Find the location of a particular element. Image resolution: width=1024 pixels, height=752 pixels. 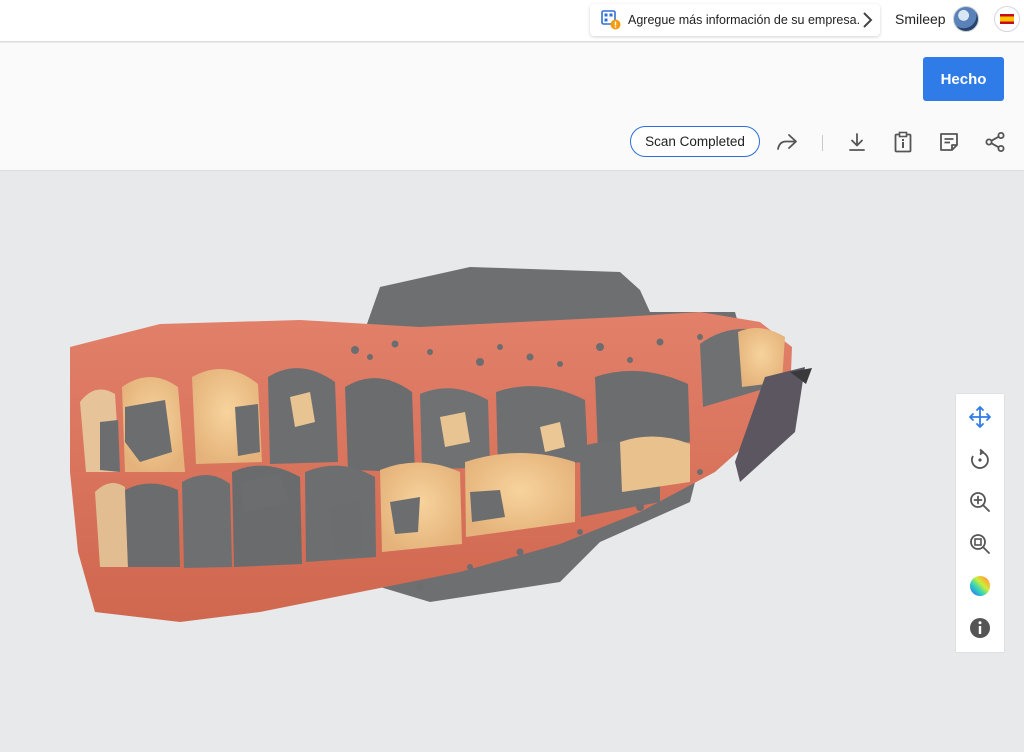

user-name: Smileep is located at coordinates (920, 19).